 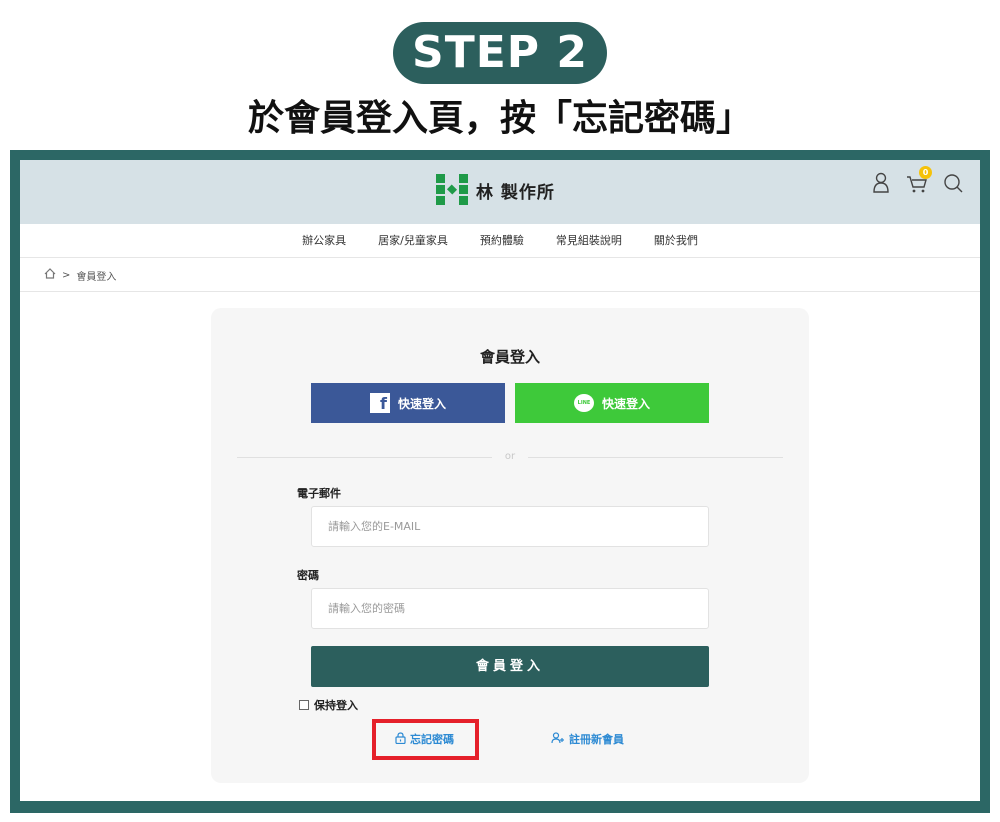 What do you see at coordinates (676, 240) in the screenshot?
I see `nav-item-about-us: 關於我們` at bounding box center [676, 240].